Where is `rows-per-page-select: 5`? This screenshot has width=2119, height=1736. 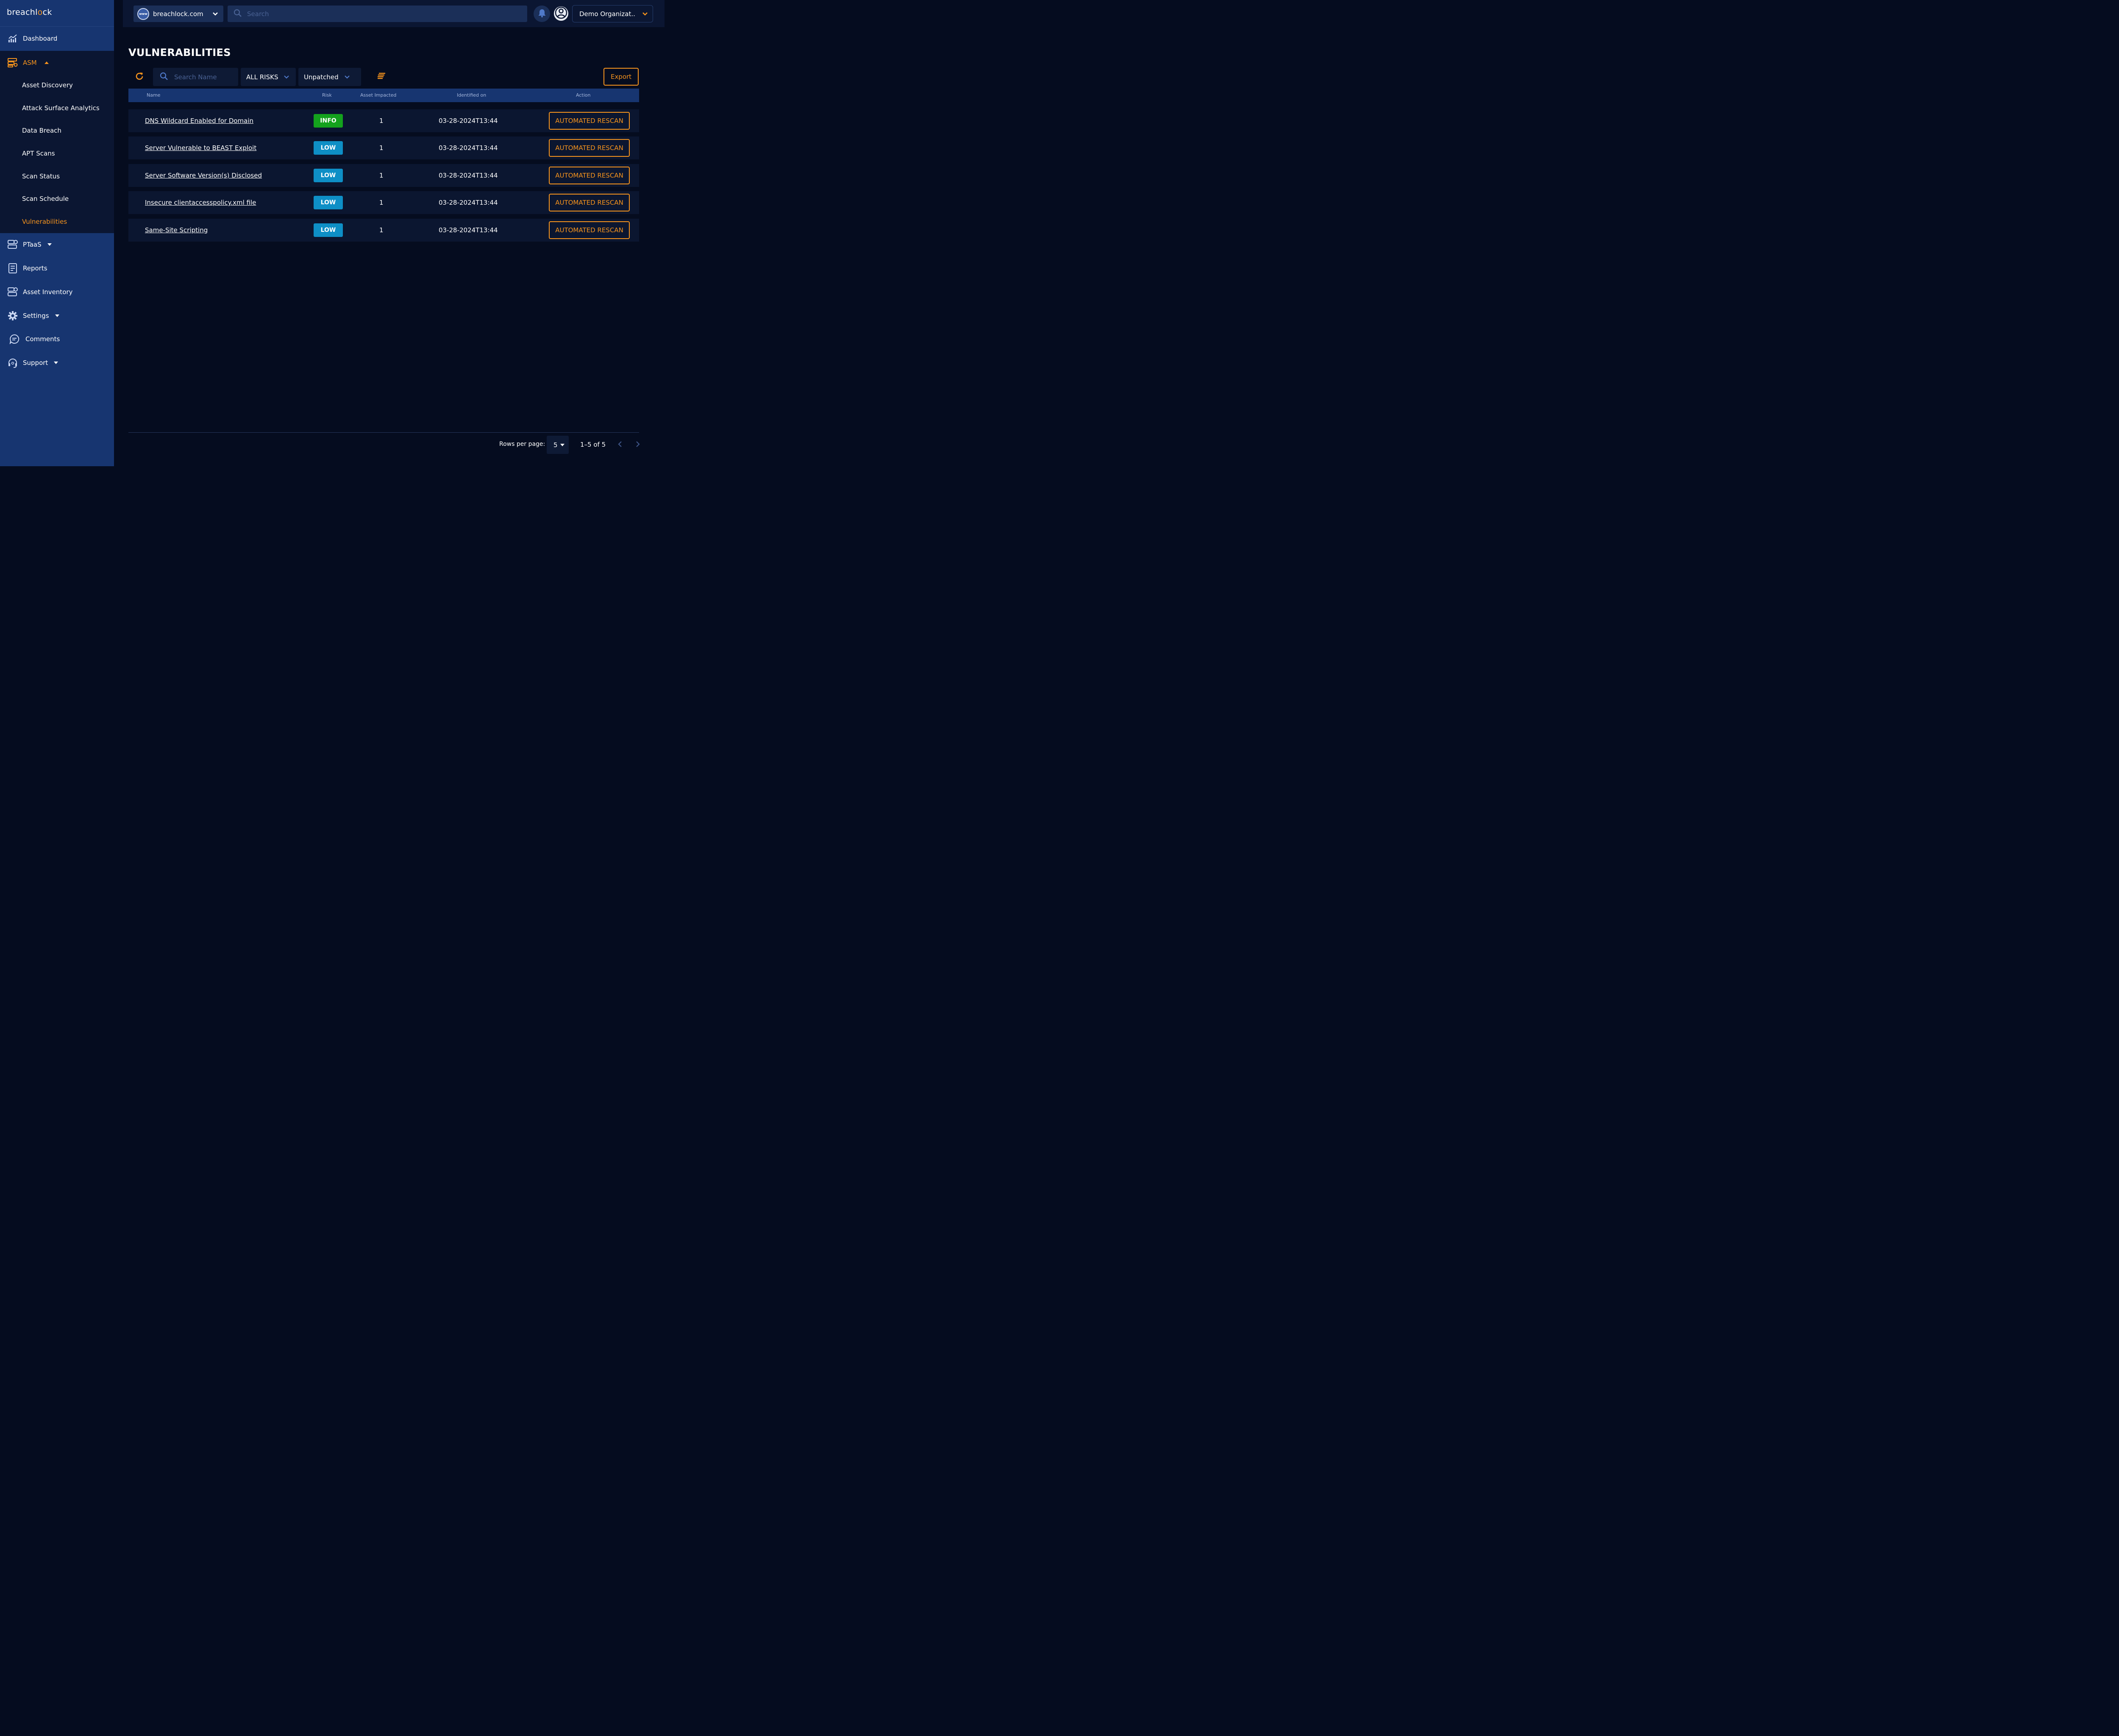
rows-per-page-select: 5 is located at coordinates (558, 445).